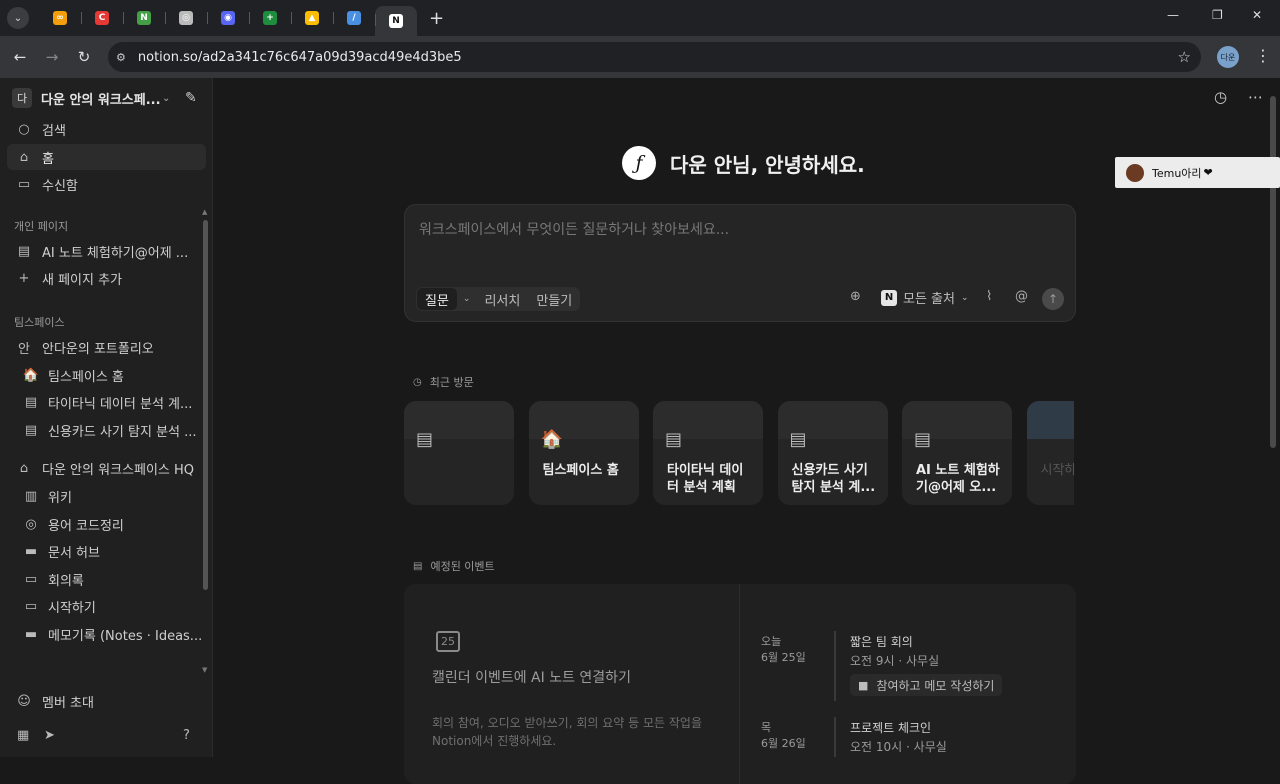 This screenshot has height=784, width=1280. Describe the element at coordinates (110, 606) in the screenshot. I see `sidebar-item: ▭ 시작하기` at that location.